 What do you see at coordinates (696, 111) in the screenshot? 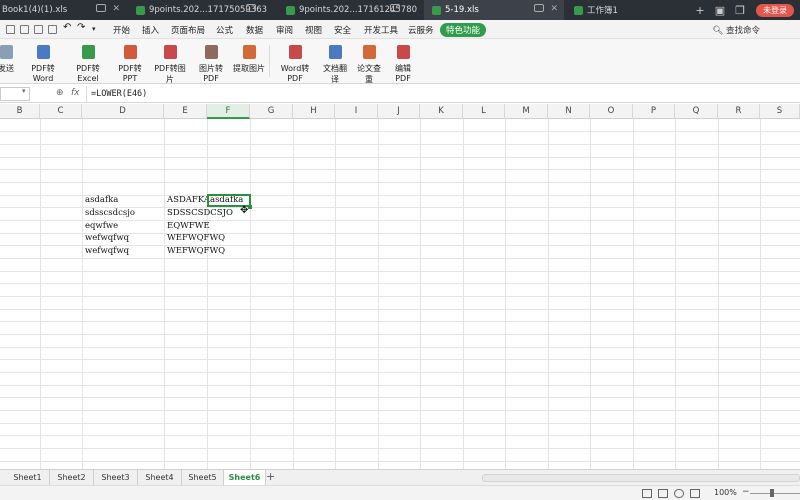
I see `column-header: Q` at bounding box center [696, 111].